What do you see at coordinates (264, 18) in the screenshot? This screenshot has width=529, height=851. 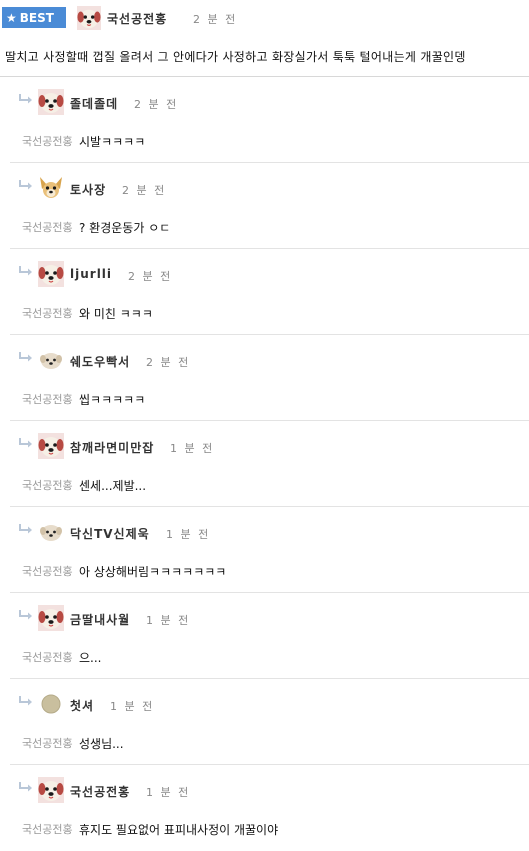 I see `best-post-header: ★ BEST 국선공전홍 2 분 전` at bounding box center [264, 18].